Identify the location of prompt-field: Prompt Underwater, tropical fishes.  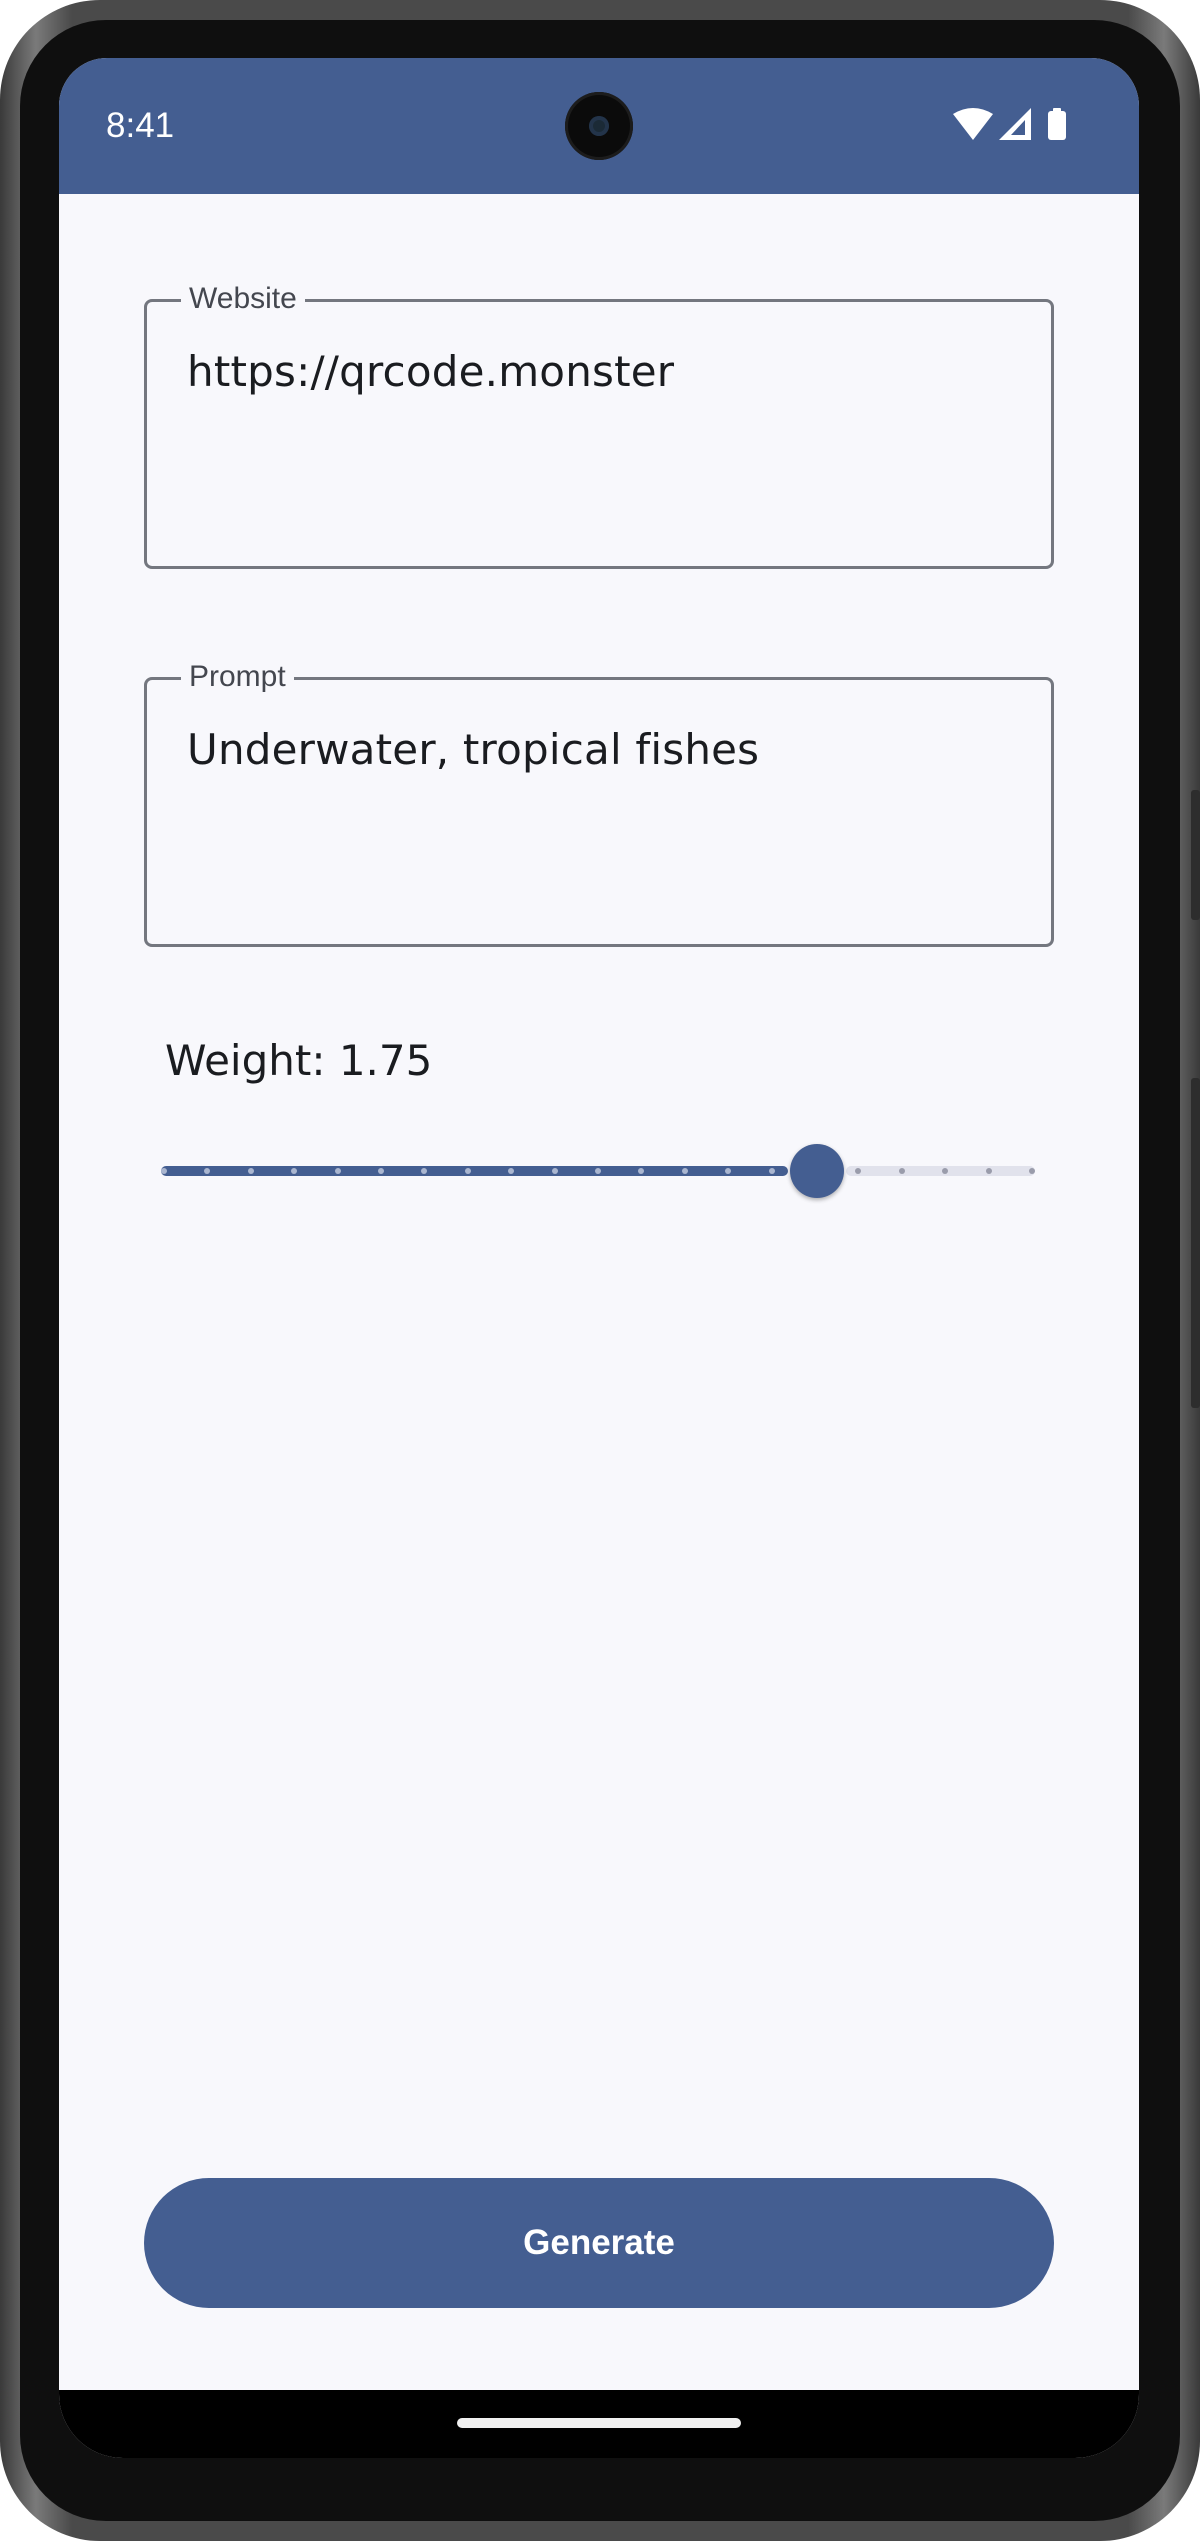
(599, 802).